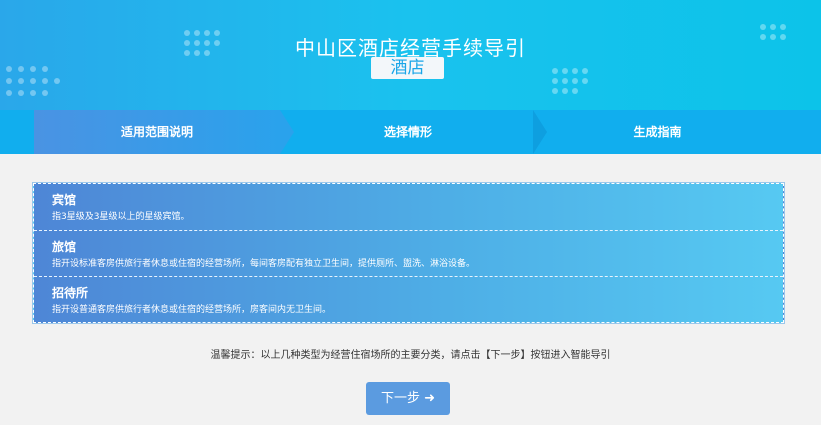  Describe the element at coordinates (408, 206) in the screenshot. I see `list-item: 宾馆 指3星级及3星级以上的星级宾馆。` at that location.